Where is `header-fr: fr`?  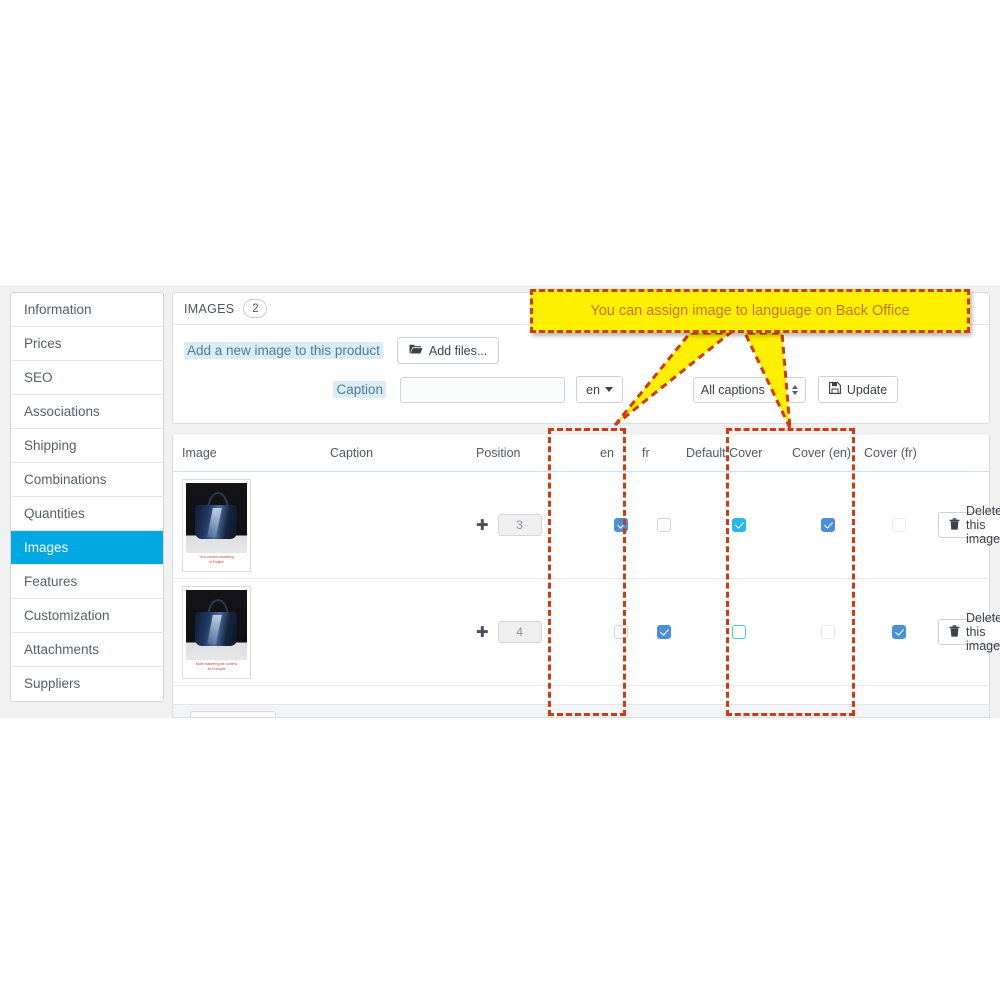
header-fr: fr is located at coordinates (664, 453).